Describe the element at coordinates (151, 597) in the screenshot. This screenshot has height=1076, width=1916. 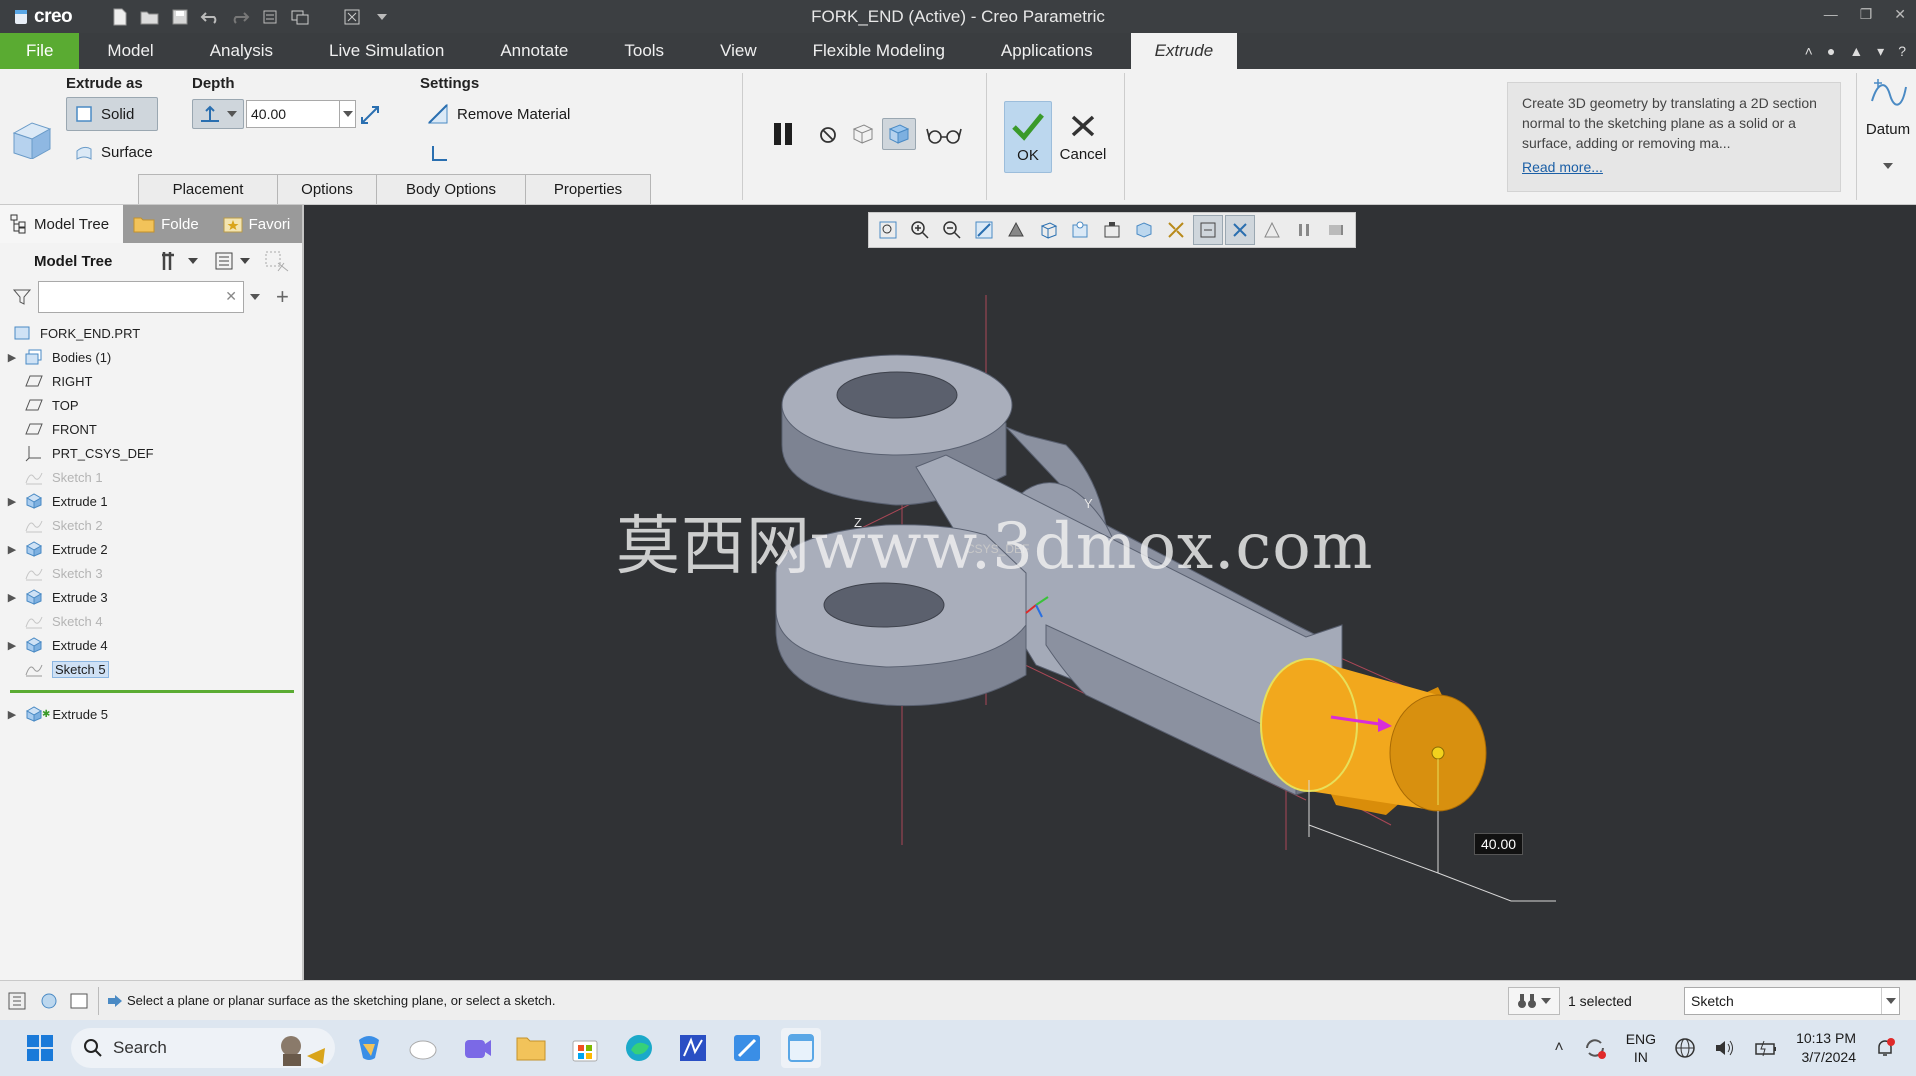
I see `tree-item: ▶ Extrude 3` at that location.